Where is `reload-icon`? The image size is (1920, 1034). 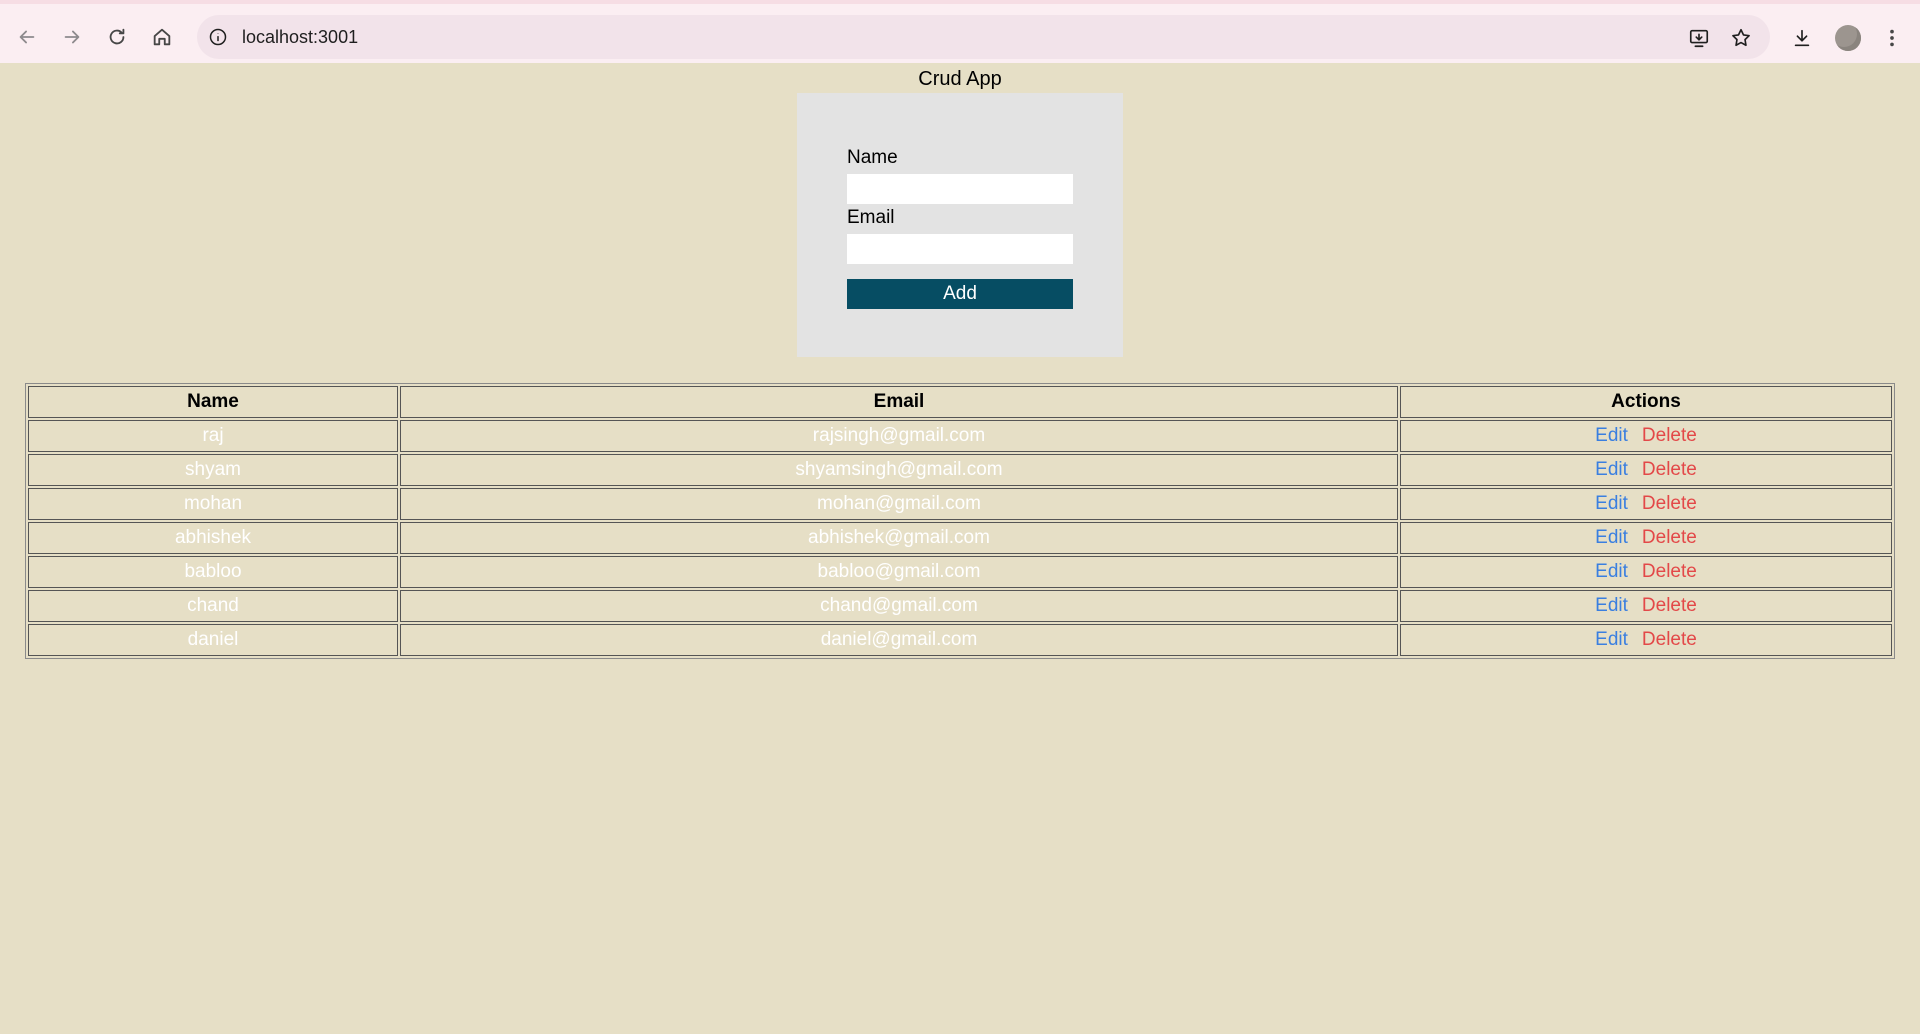
reload-icon is located at coordinates (117, 36).